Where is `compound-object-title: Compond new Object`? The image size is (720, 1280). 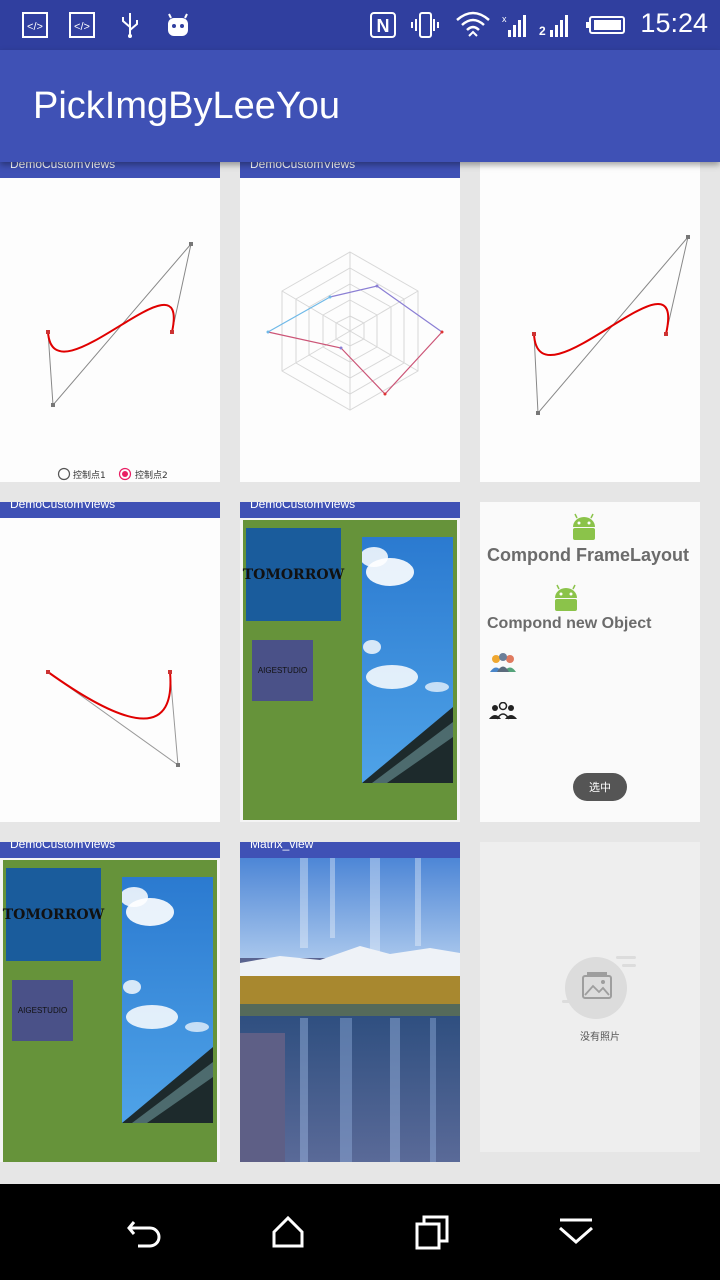 compound-object-title: Compond new Object is located at coordinates (569, 623).